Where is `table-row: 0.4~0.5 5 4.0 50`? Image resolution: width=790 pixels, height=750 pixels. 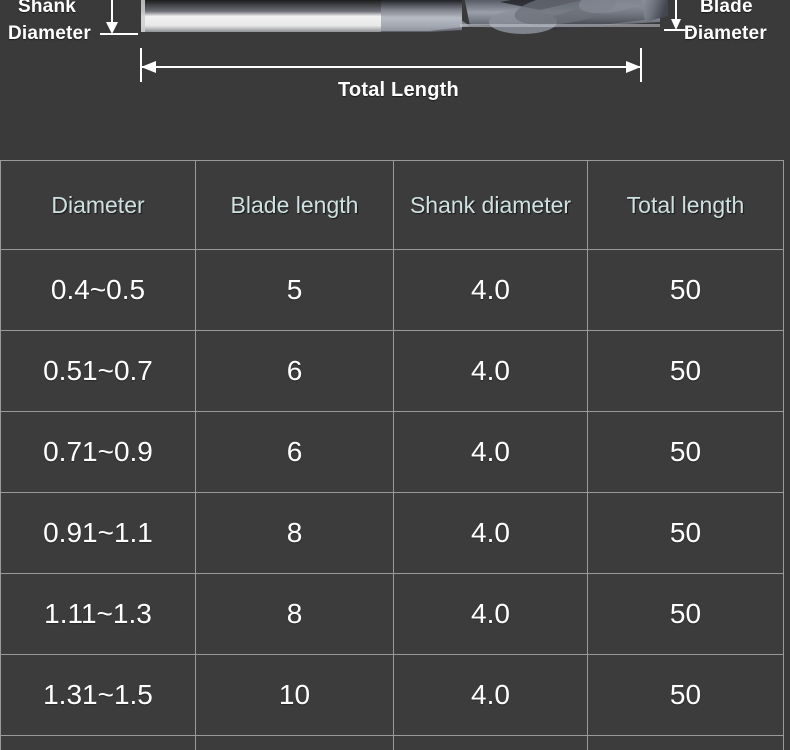
table-row: 0.4~0.5 5 4.0 50 is located at coordinates (392, 290).